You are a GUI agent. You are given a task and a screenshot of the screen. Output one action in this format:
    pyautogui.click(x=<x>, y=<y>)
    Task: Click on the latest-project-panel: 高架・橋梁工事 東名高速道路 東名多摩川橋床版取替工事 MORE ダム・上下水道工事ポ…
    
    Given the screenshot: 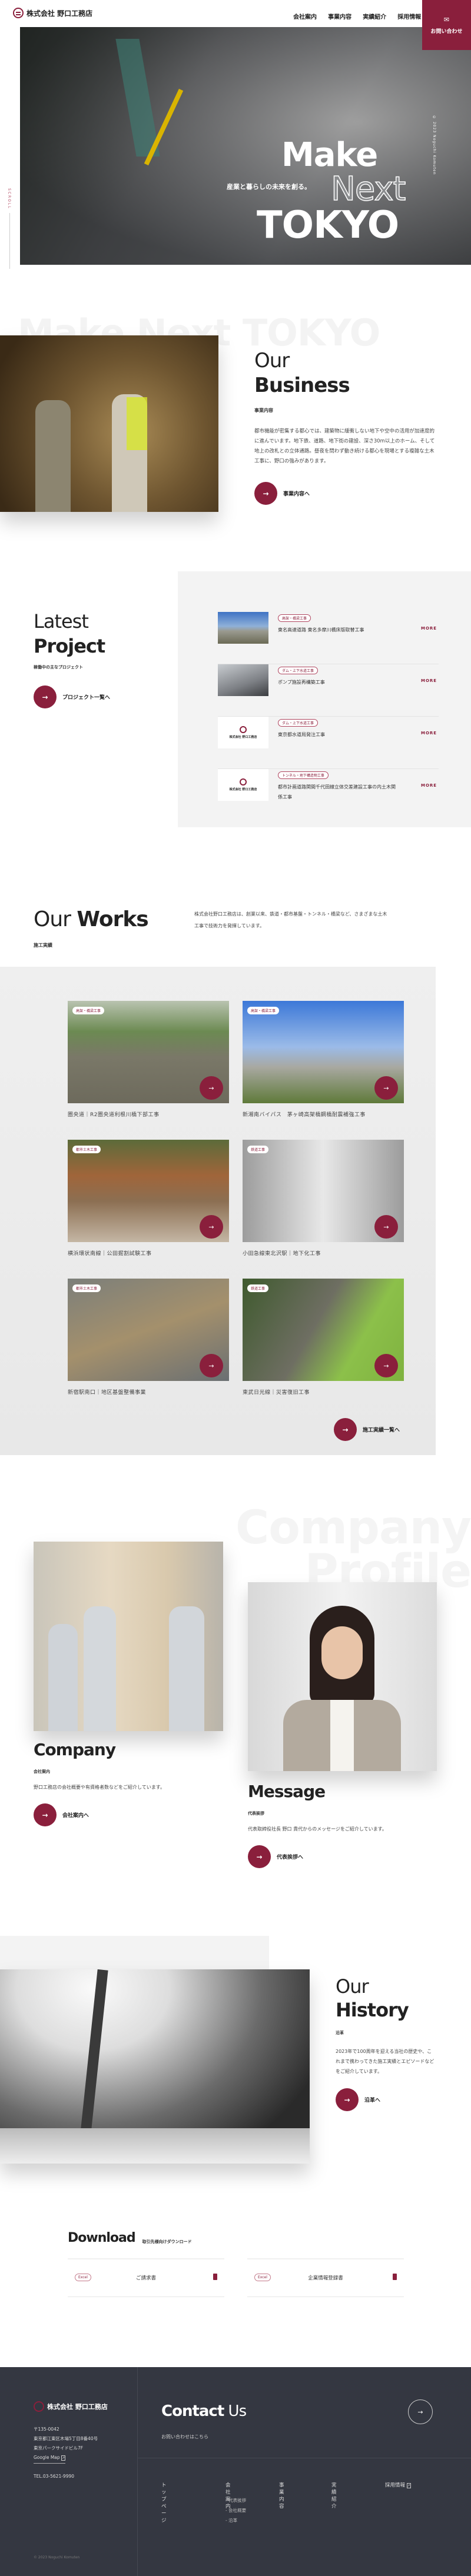 What is the action you would take?
    pyautogui.click(x=324, y=699)
    